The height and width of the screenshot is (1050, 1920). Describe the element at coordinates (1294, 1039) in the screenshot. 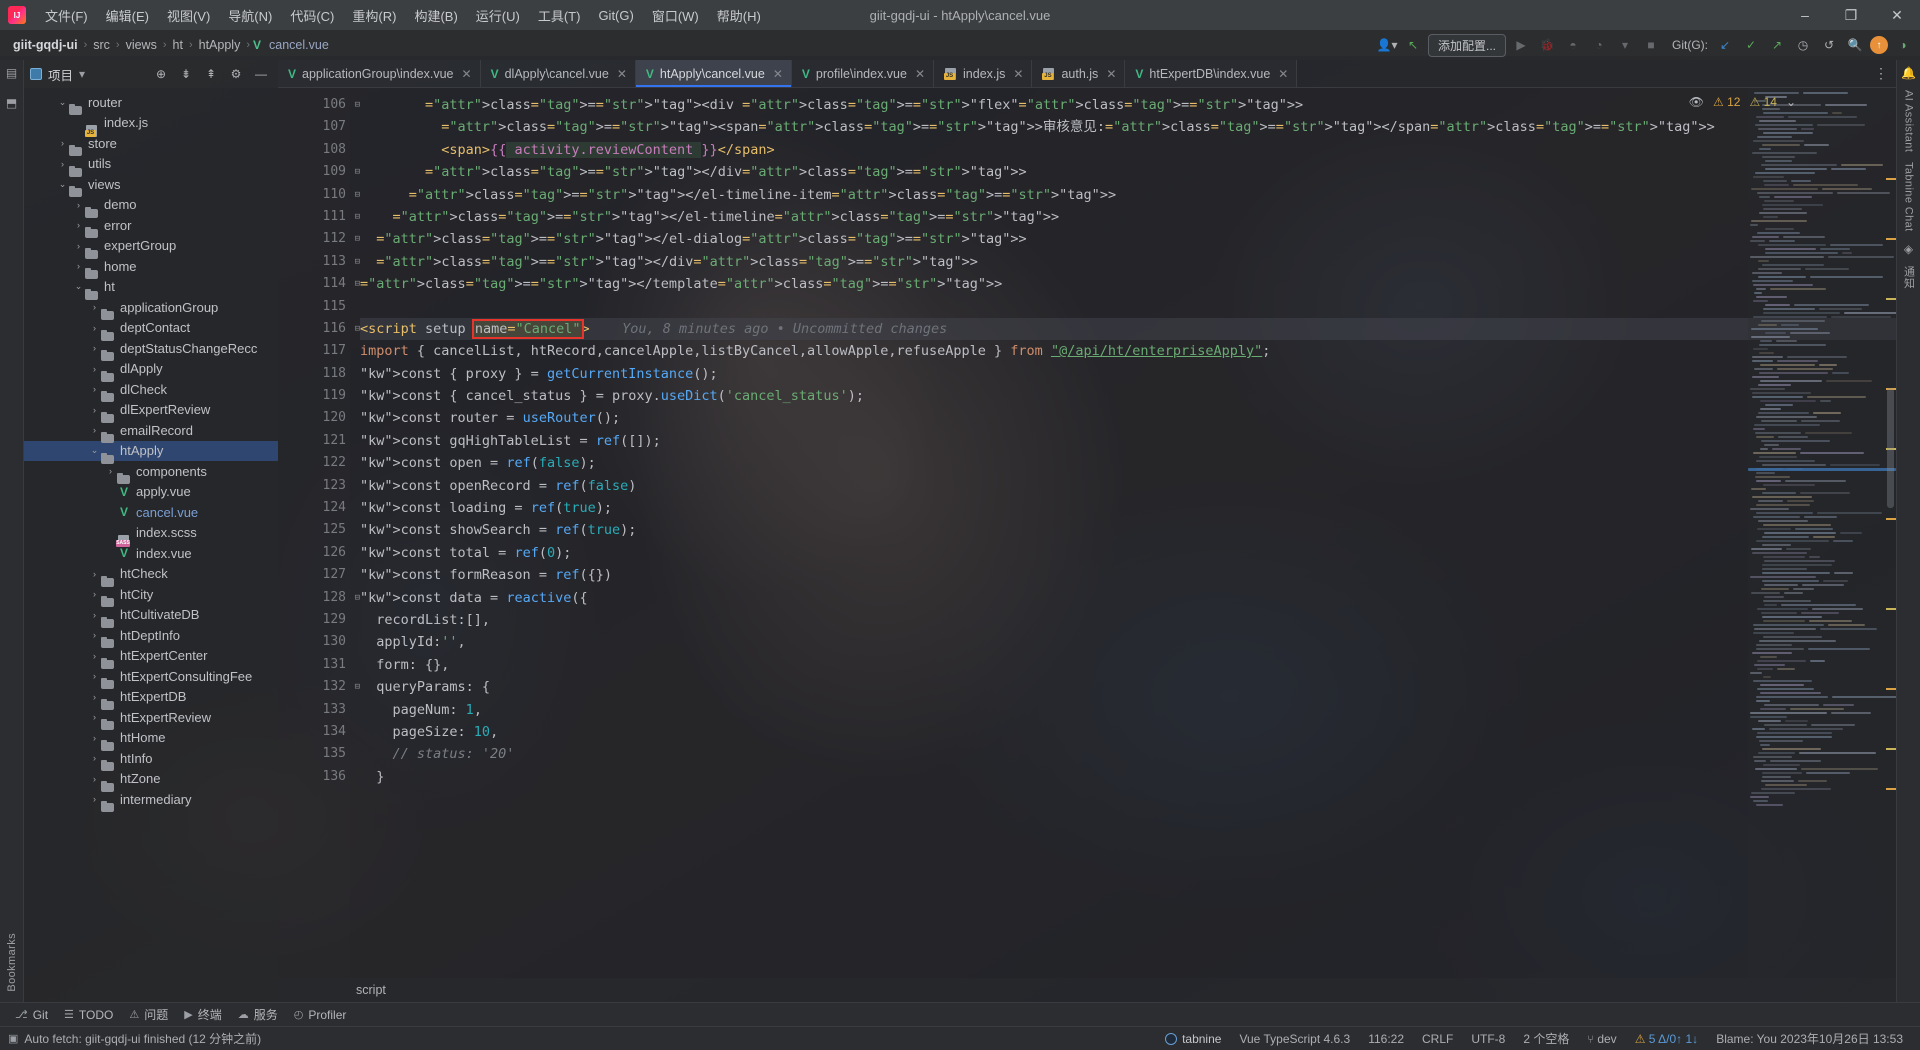

I see `framework-version: Vue TypeScript 4.6.3` at that location.